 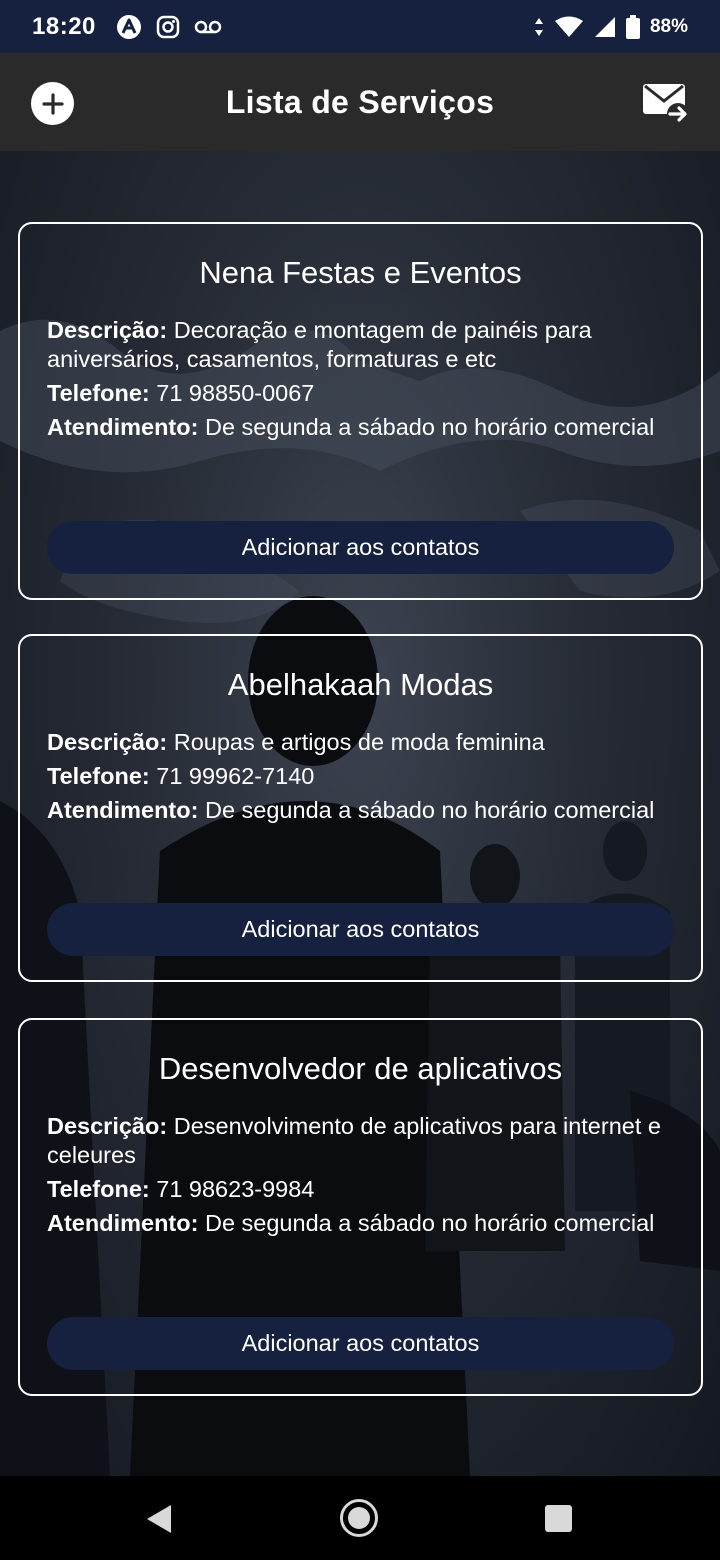 I want to click on service-name: Desenvolvedor de aplicativos, so click(x=360, y=1068).